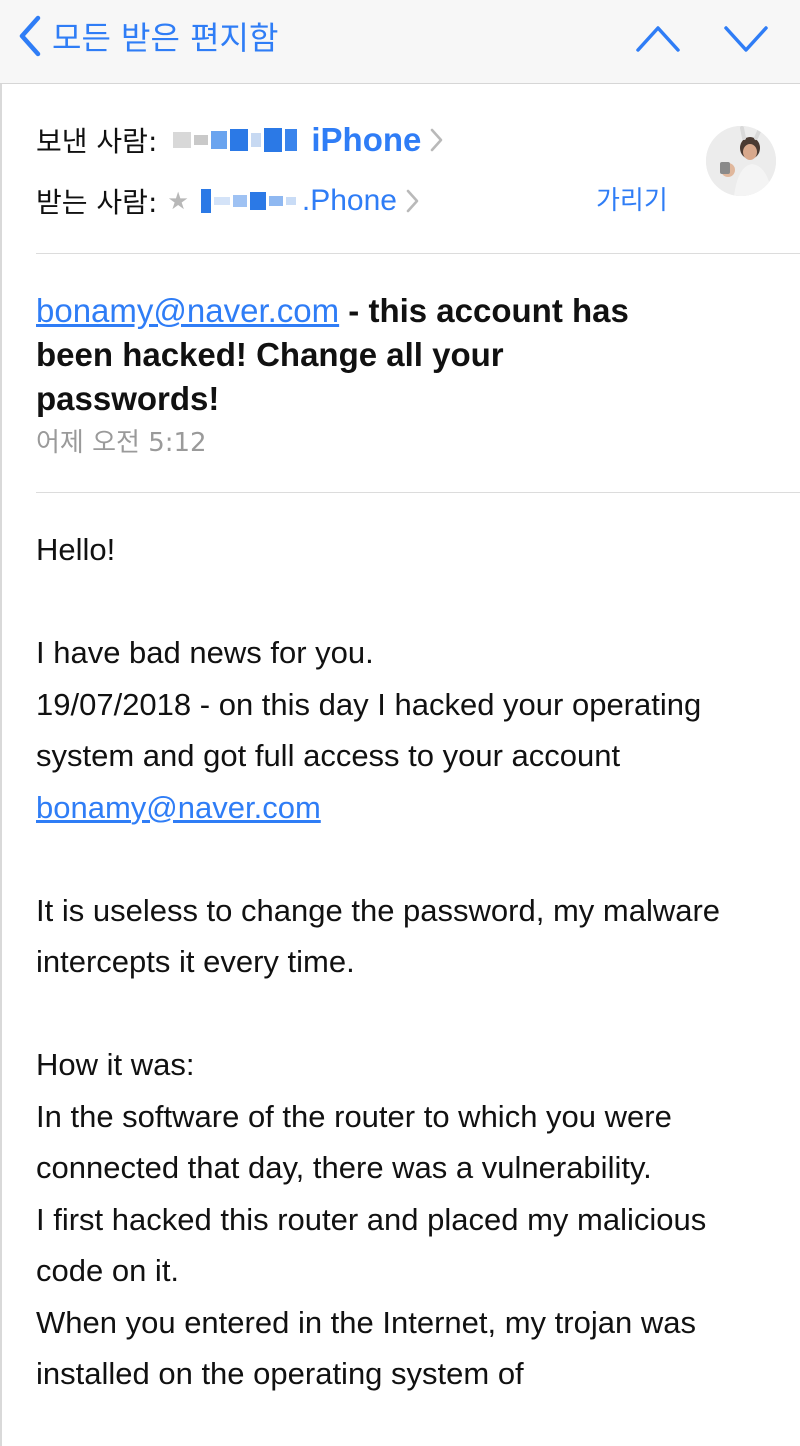 The image size is (800, 1446). What do you see at coordinates (30, 36) in the screenshot?
I see `chevron-left-icon` at bounding box center [30, 36].